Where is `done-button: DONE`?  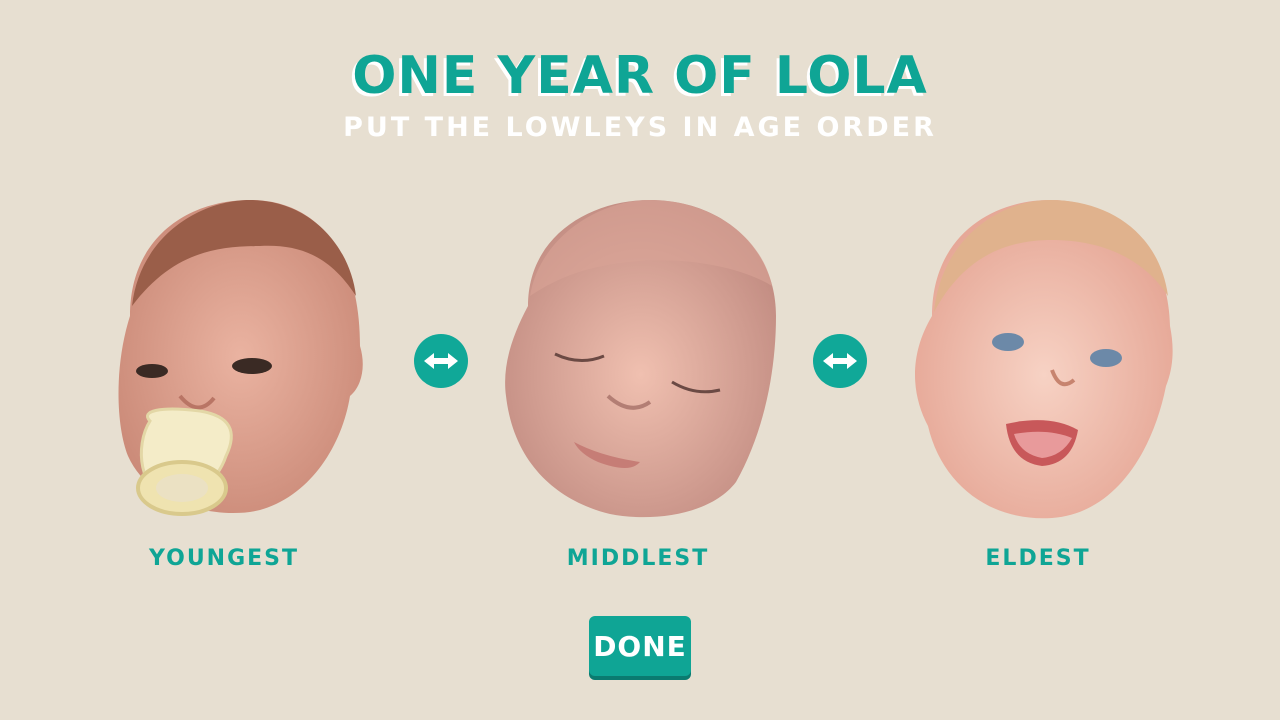 done-button: DONE is located at coordinates (640, 646).